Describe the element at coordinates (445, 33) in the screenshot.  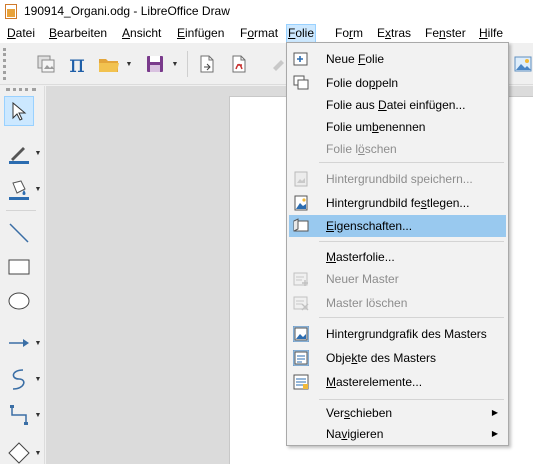
I see `menu-fenster: Fenster` at that location.